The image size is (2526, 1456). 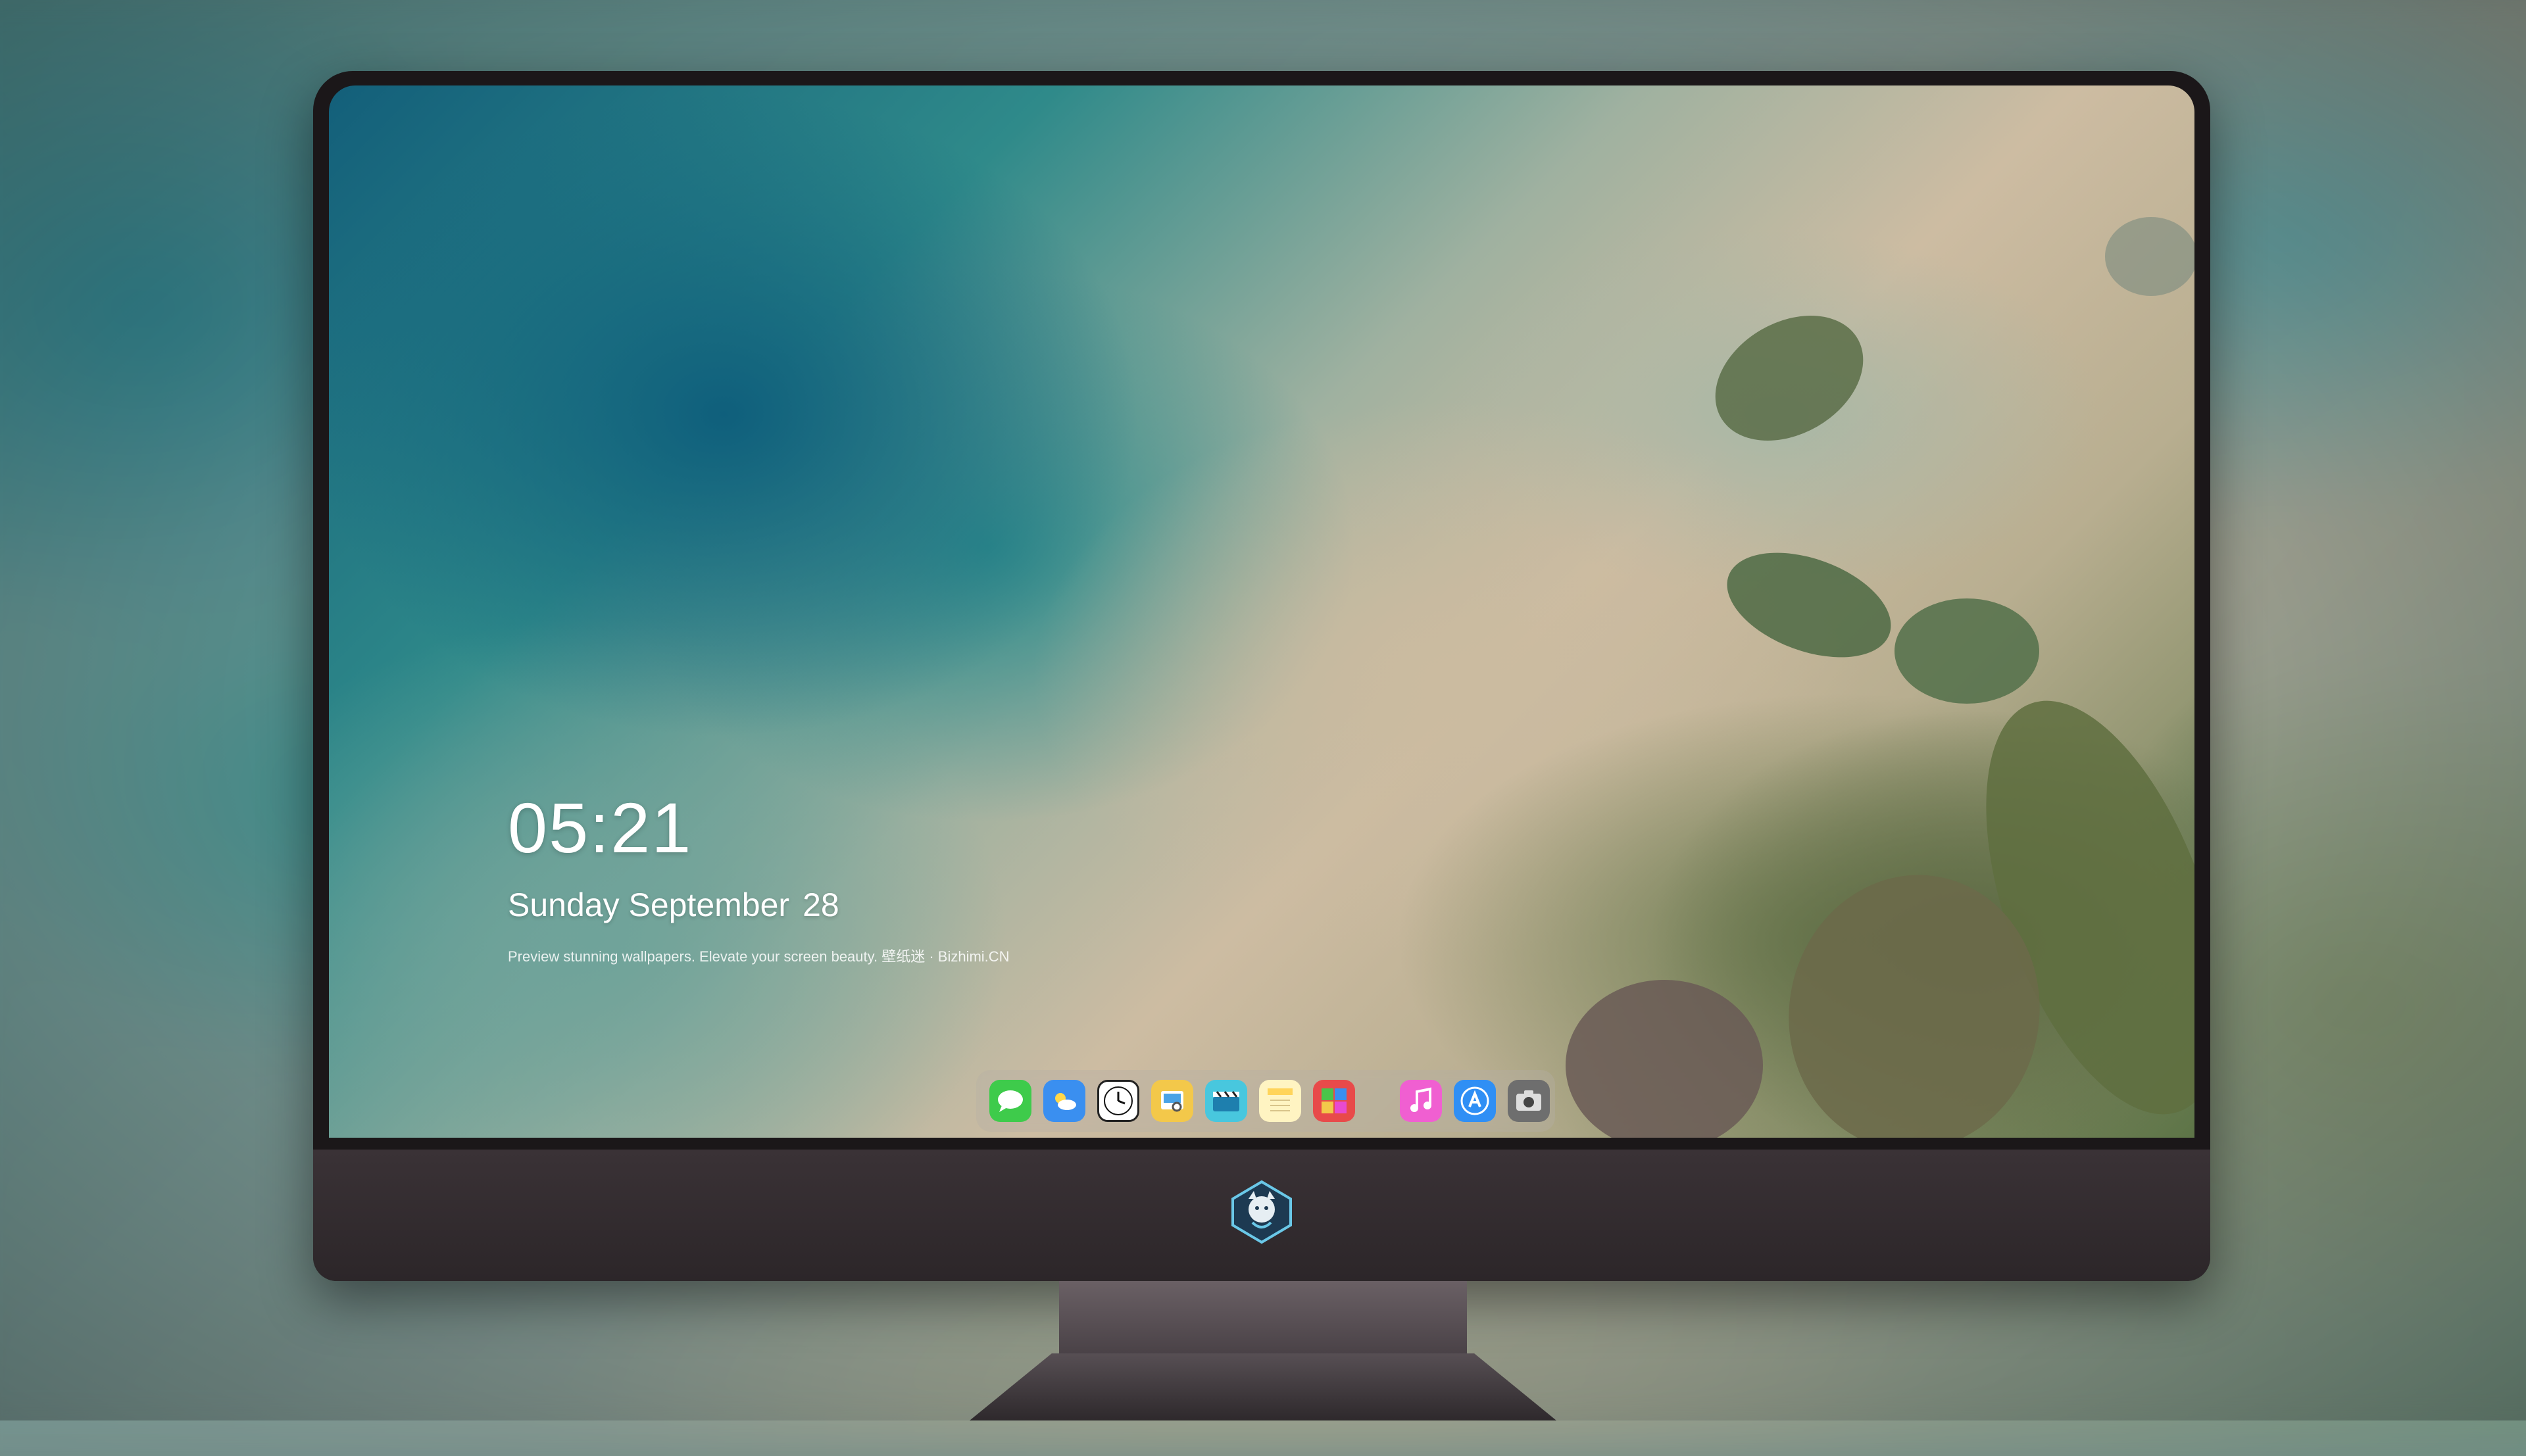 What do you see at coordinates (1226, 1101) in the screenshot?
I see `clips-icon` at bounding box center [1226, 1101].